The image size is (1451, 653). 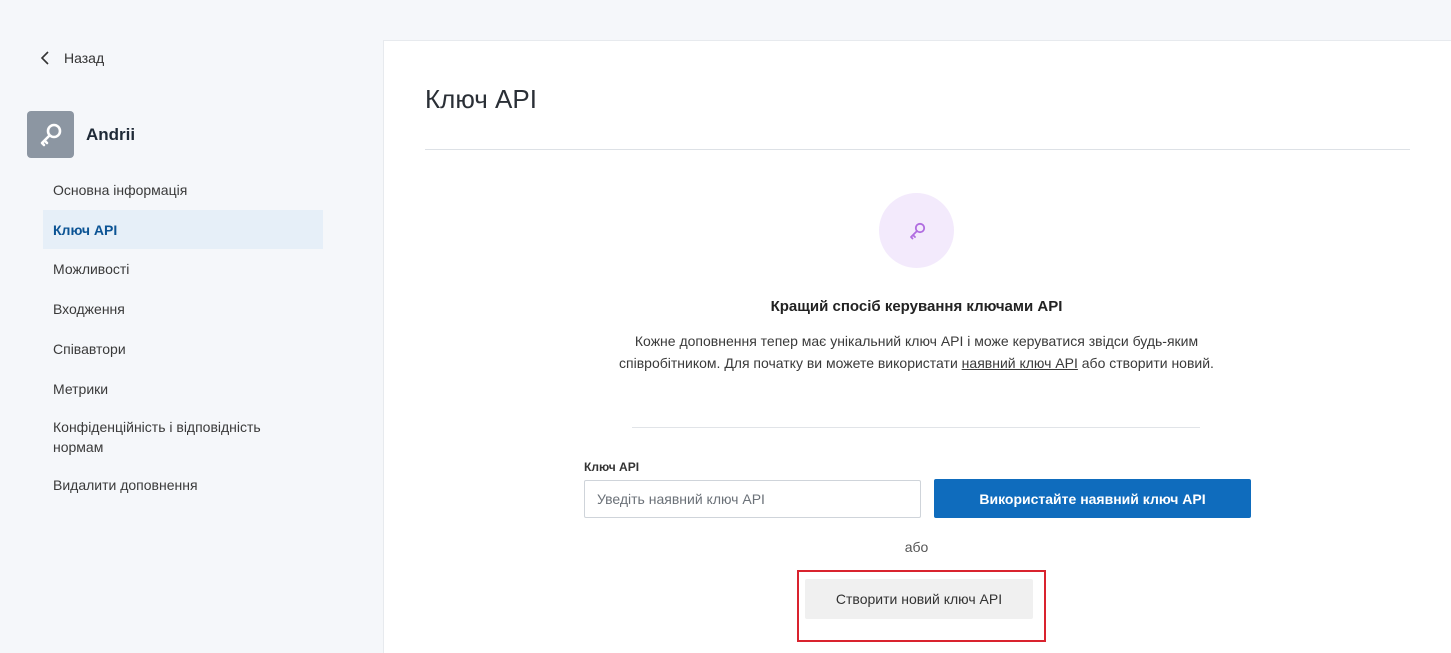 I want to click on hero-icon-circle, so click(x=916, y=230).